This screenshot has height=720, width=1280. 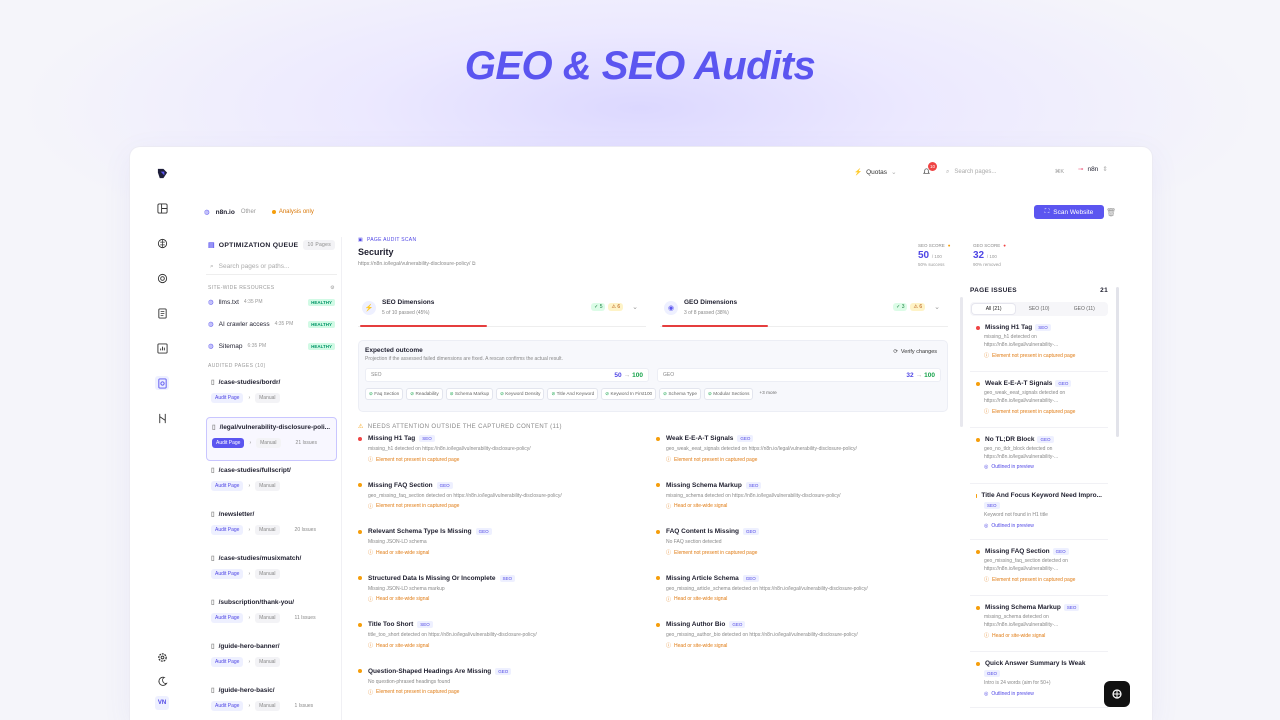 I want to click on audit-label-text: PAGE AUDIT SCAN, so click(x=392, y=240).